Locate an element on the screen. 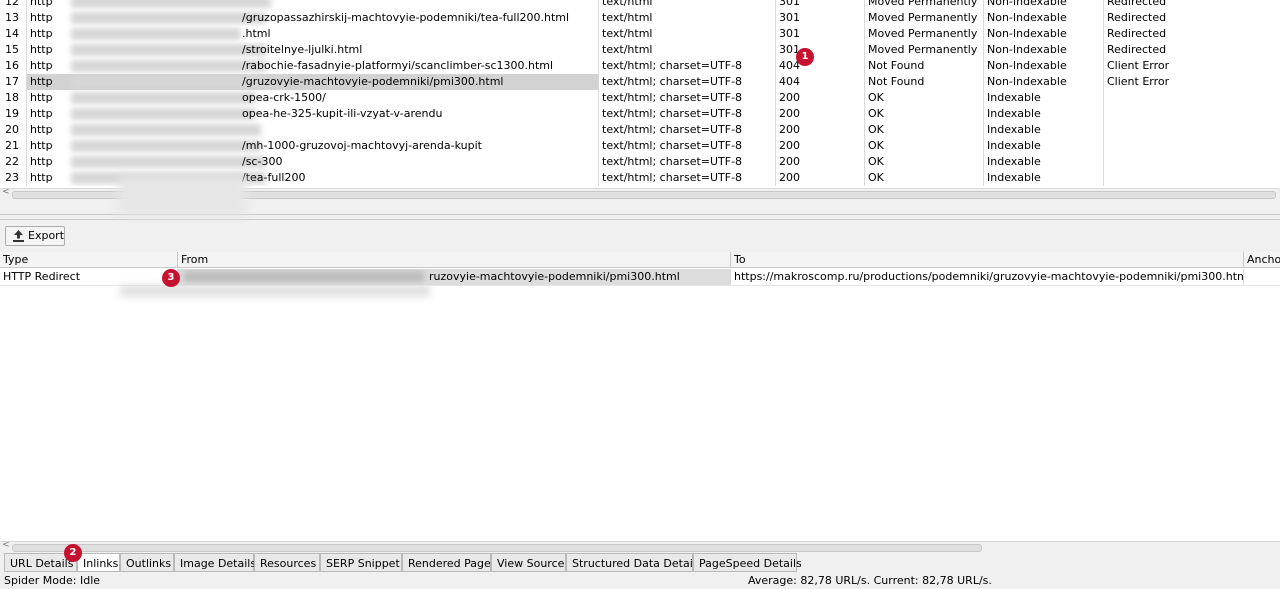  inlinks-horizontal-scrollbar: < is located at coordinates (640, 546).